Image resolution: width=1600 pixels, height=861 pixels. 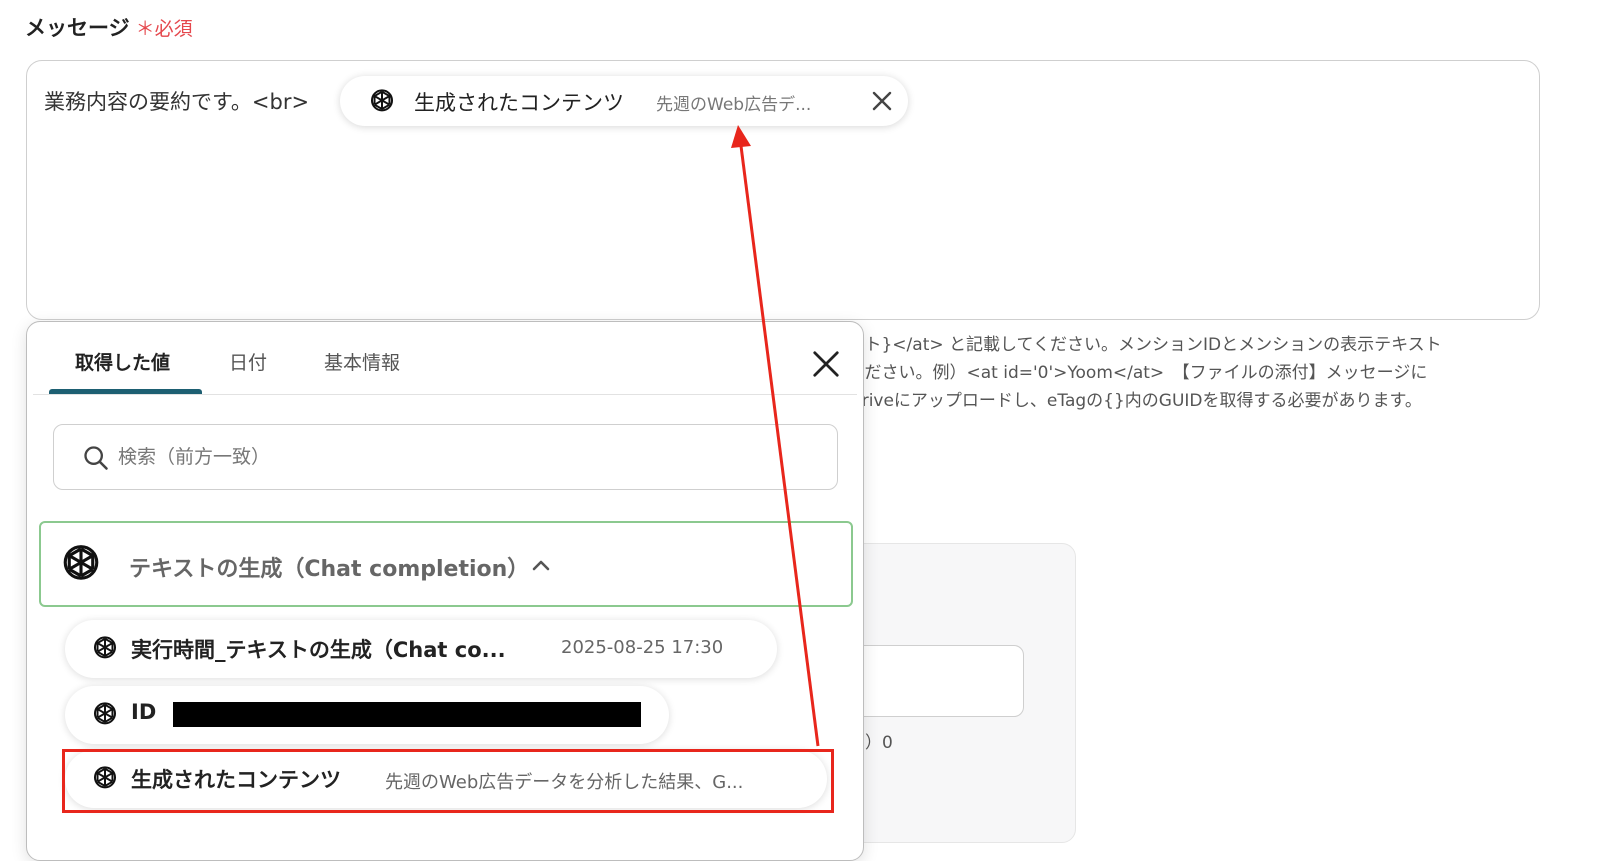 I want to click on tab-divider, so click(x=445, y=394).